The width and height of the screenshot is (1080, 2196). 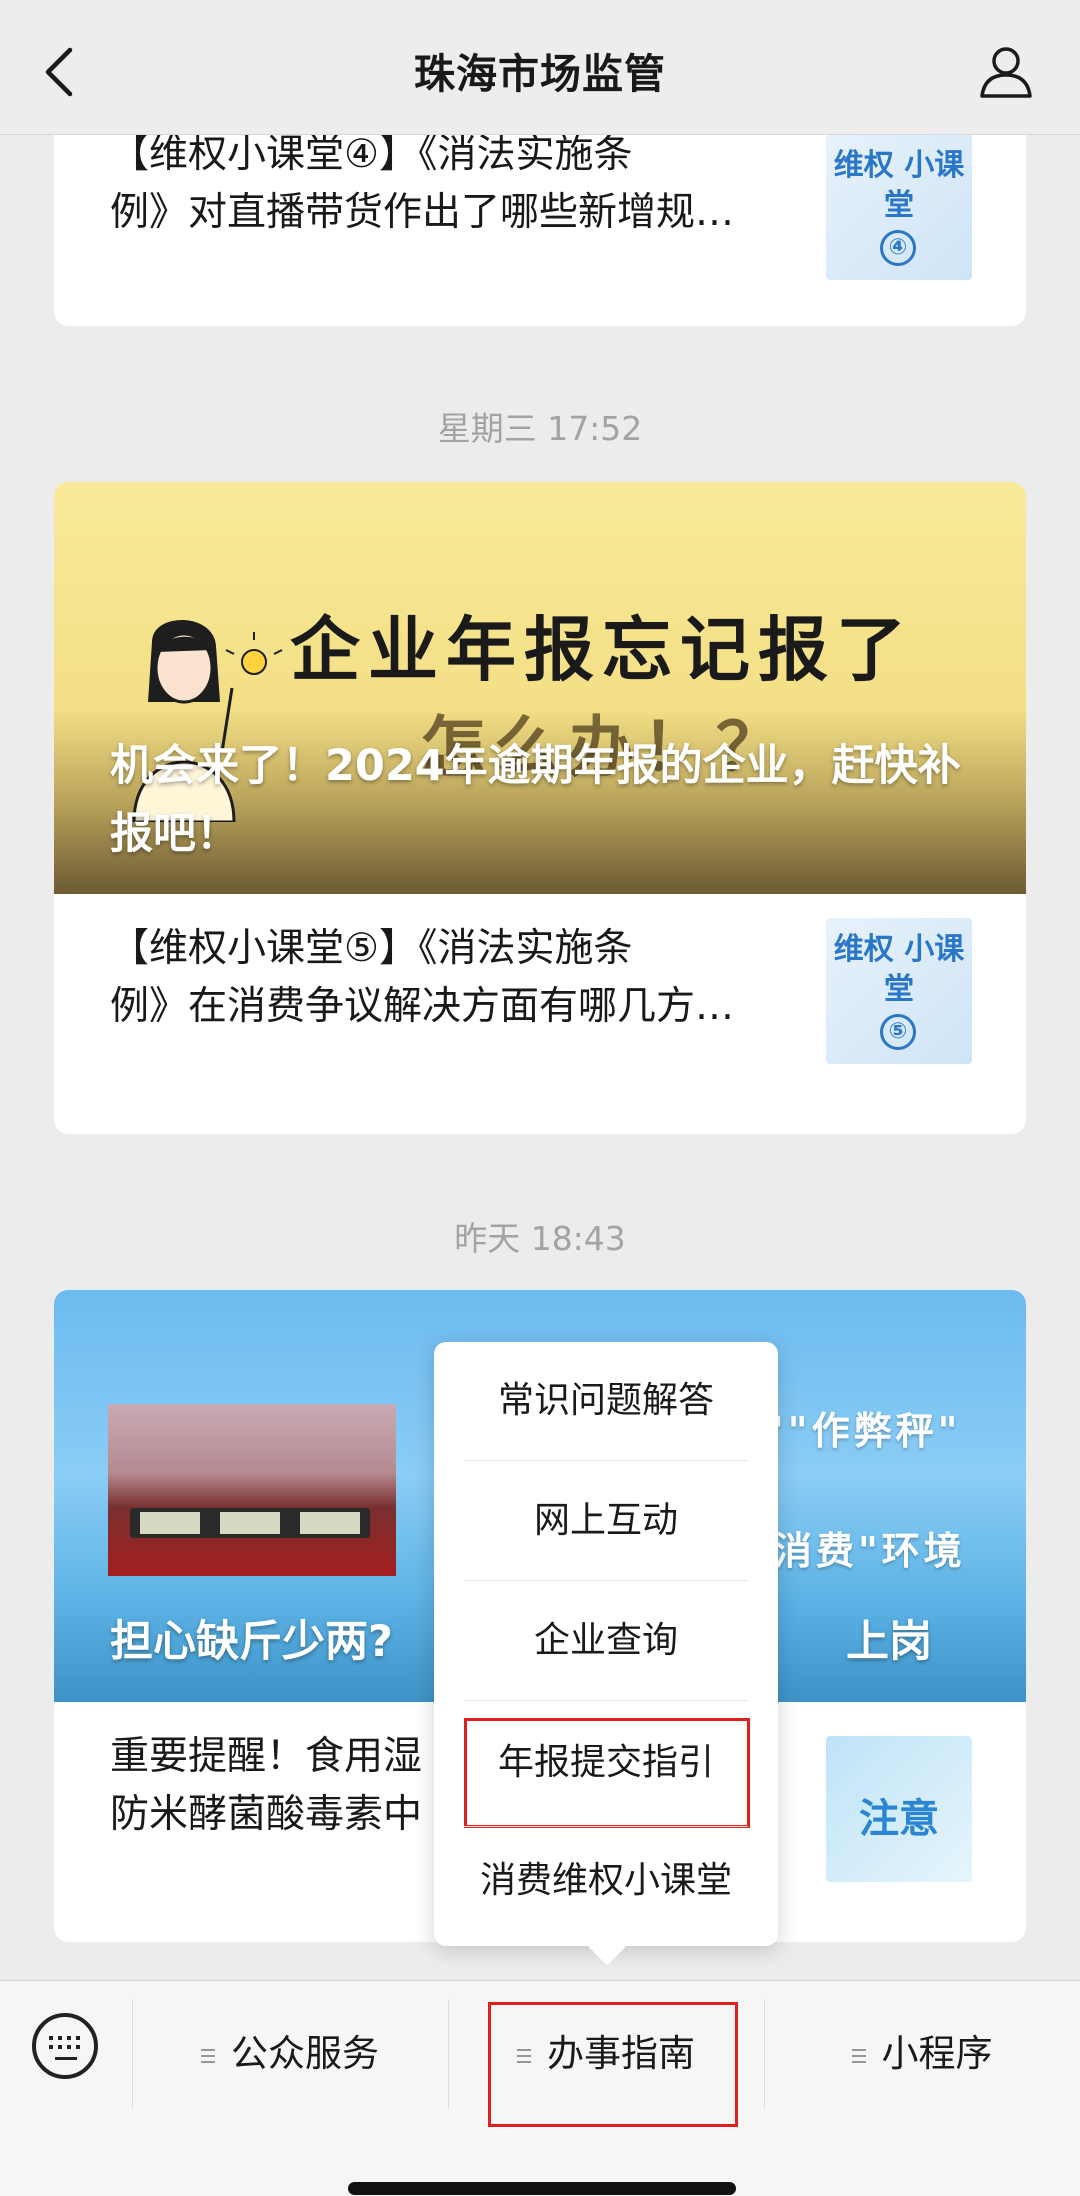 I want to click on home-indicator, so click(x=542, y=2188).